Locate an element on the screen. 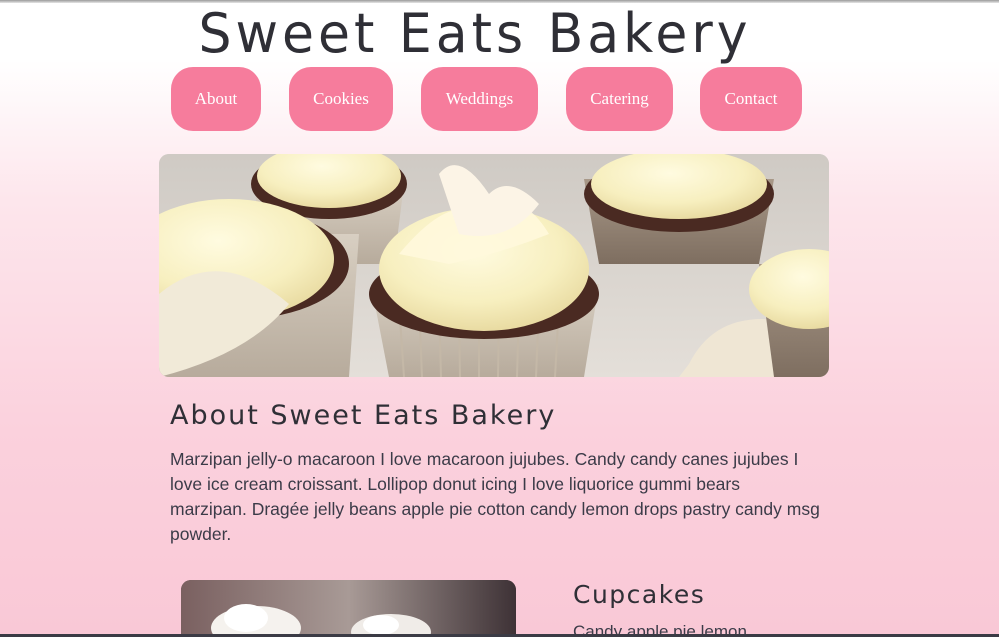 The width and height of the screenshot is (999, 637). cupcakes-card-image is located at coordinates (348, 608).